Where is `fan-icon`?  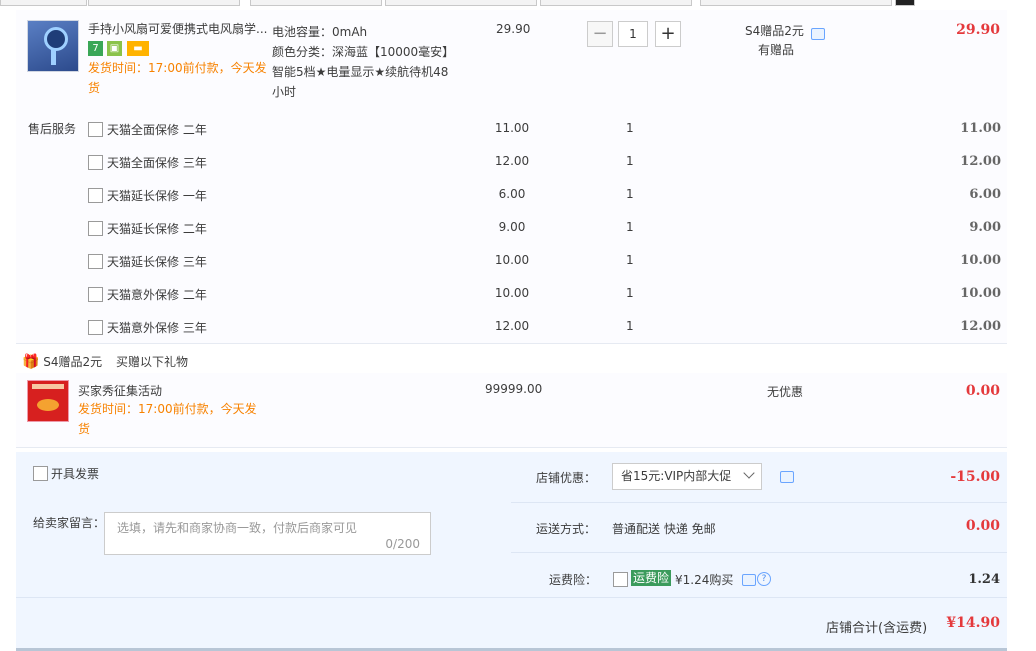 fan-icon is located at coordinates (56, 39).